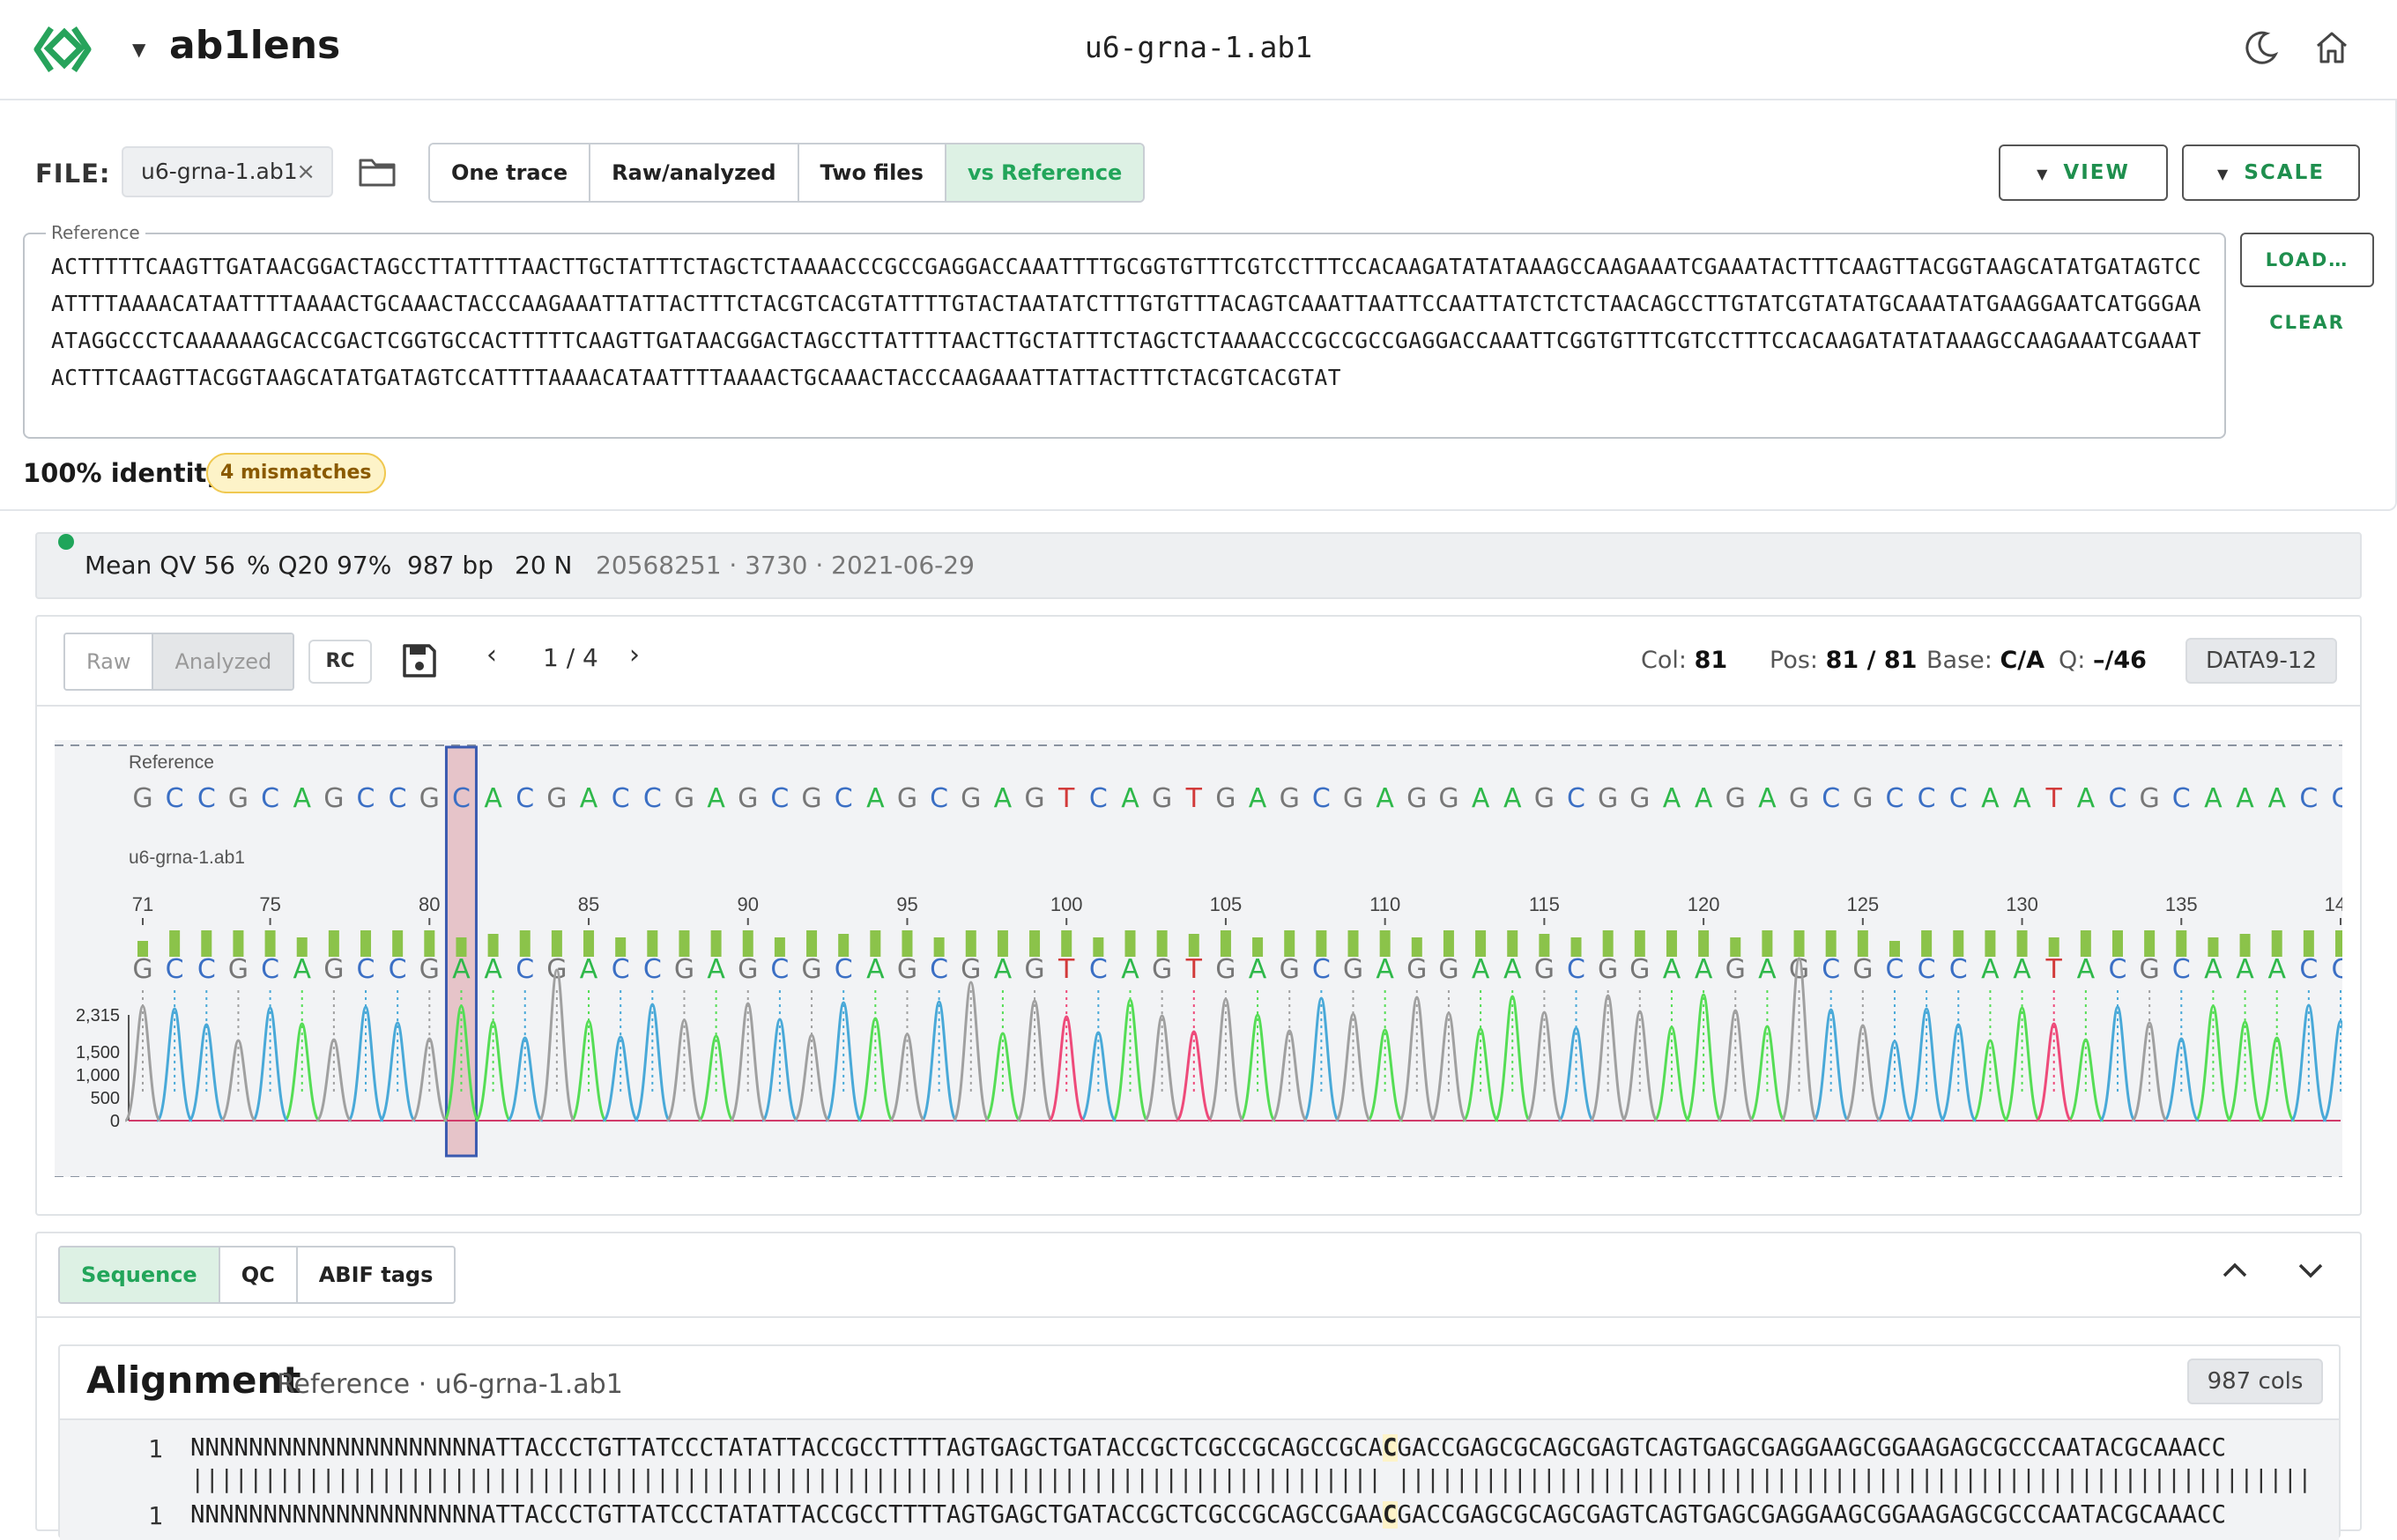  I want to click on tab-qc: QC, so click(259, 1275).